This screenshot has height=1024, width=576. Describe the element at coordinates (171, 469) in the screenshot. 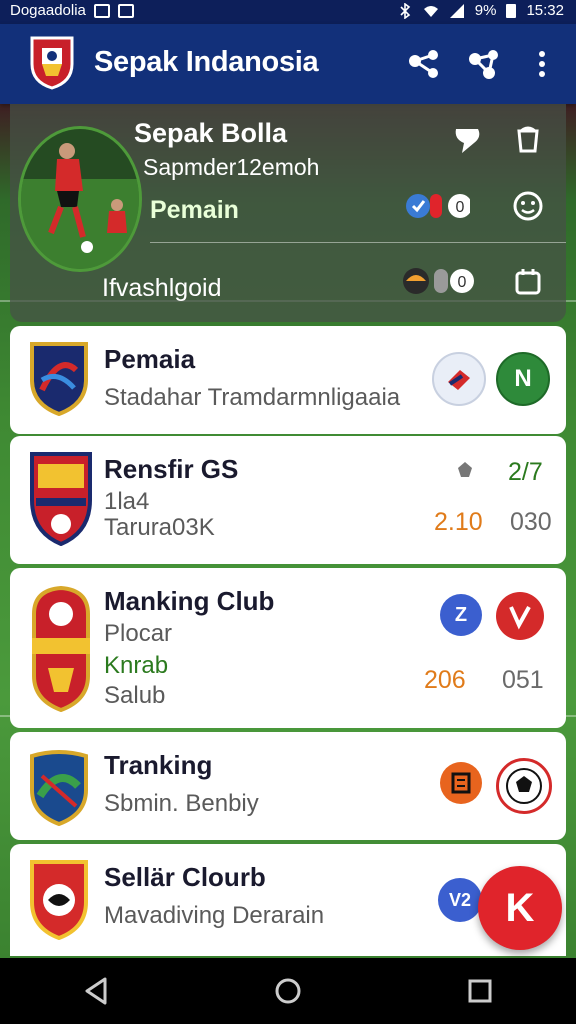

I see `item-title: Rensfir GS` at that location.